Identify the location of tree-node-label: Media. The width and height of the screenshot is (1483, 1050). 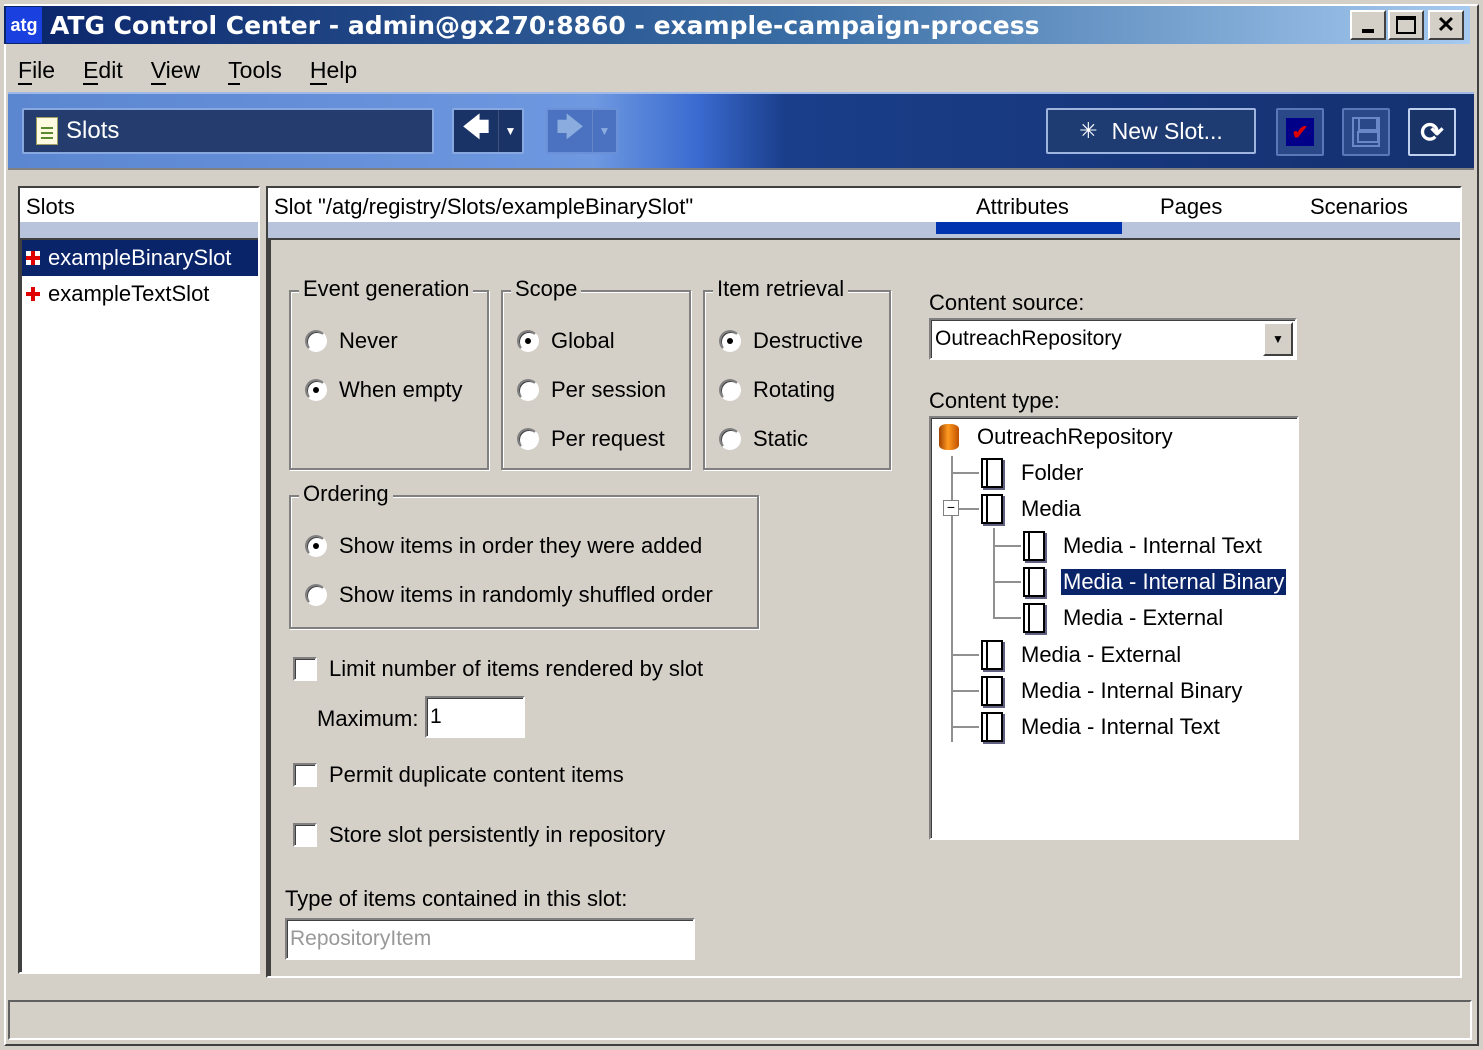
(1051, 508).